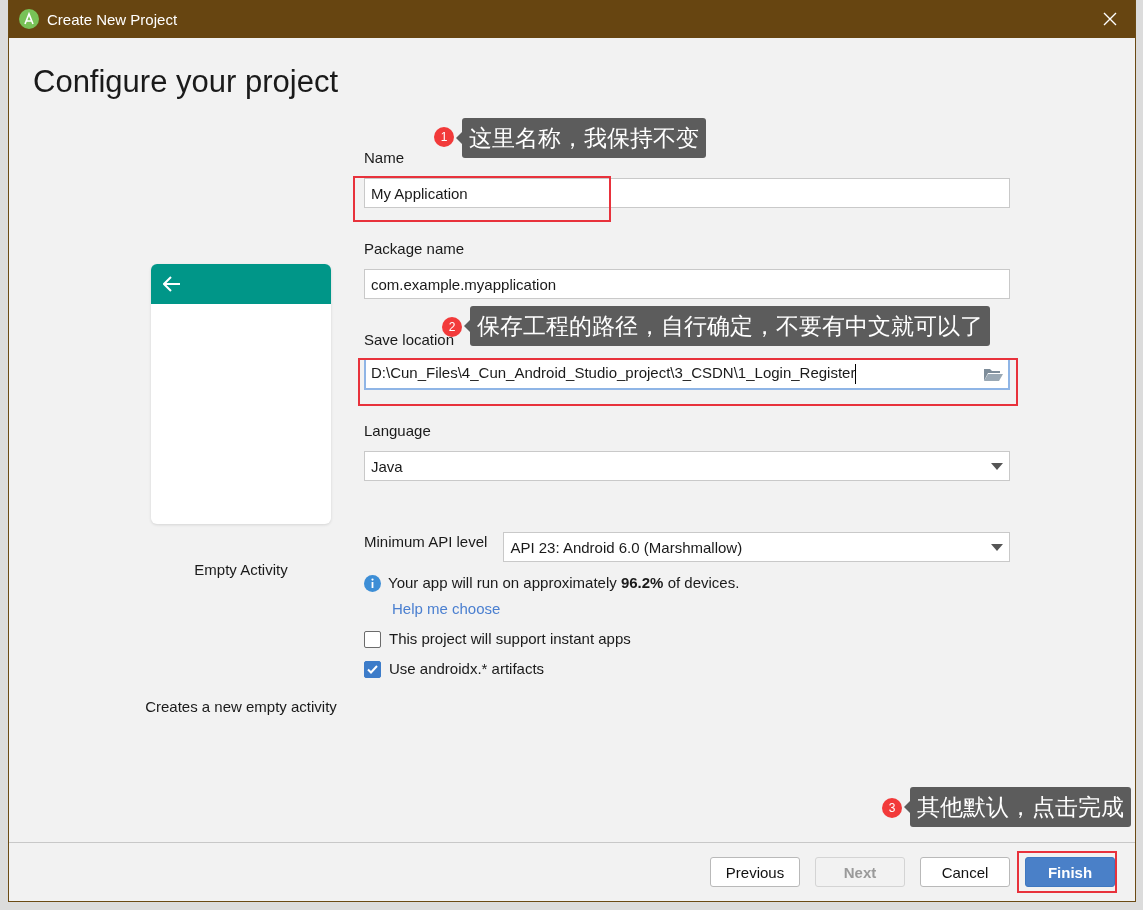 Image resolution: width=1143 pixels, height=910 pixels. I want to click on callout: 其他默认，点击完成, so click(1020, 807).